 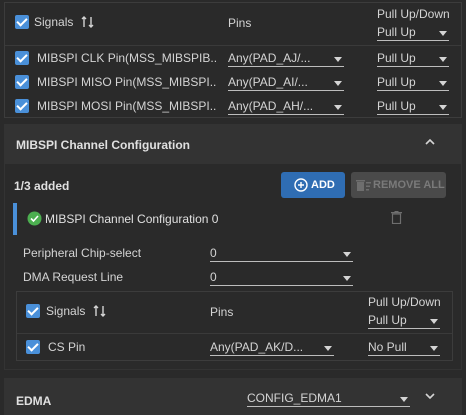 I want to click on peripheral-cs-select: 0, so click(x=281, y=253).